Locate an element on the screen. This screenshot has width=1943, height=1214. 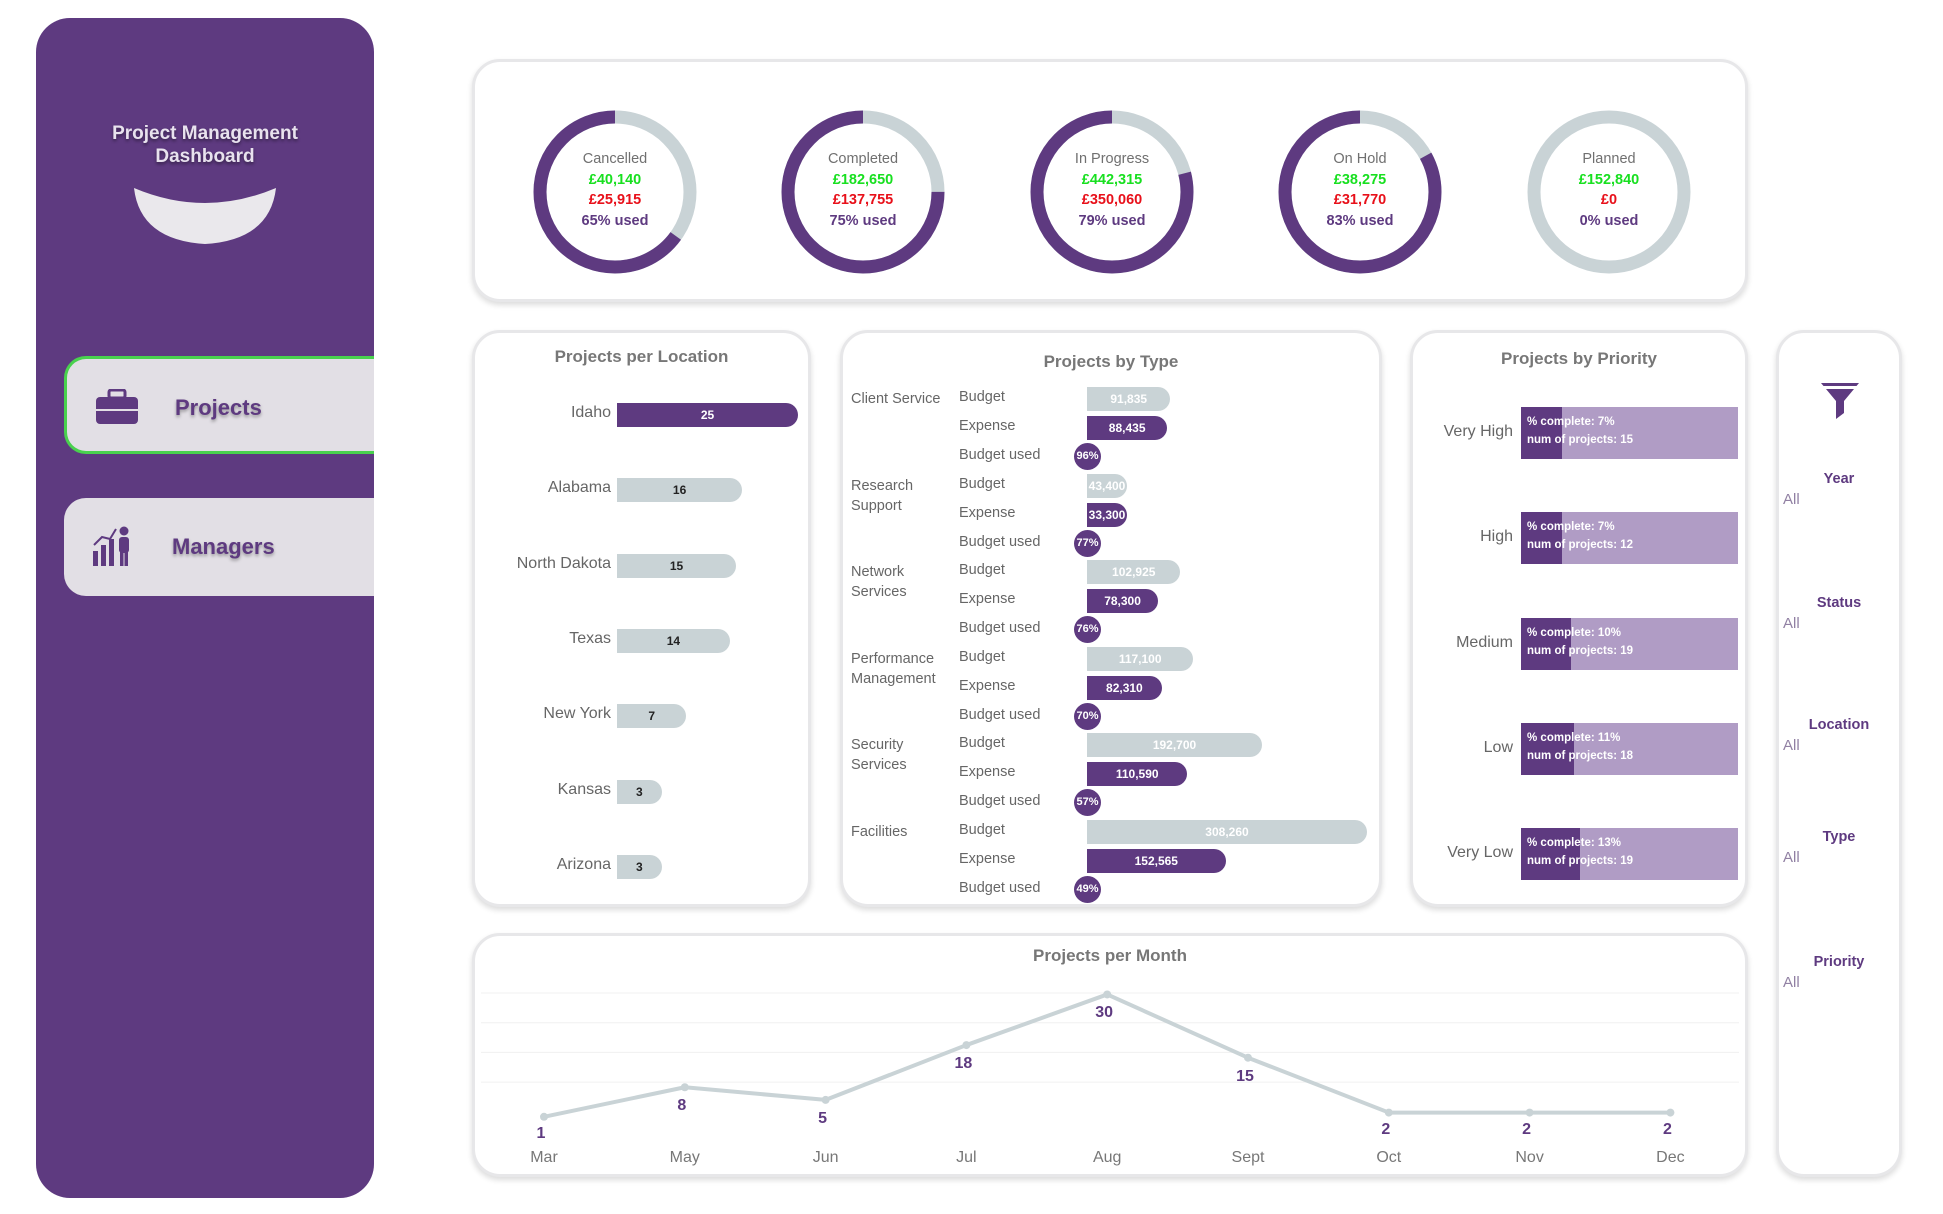
priority-count-label: num of projects: 15 is located at coordinates (1580, 440).